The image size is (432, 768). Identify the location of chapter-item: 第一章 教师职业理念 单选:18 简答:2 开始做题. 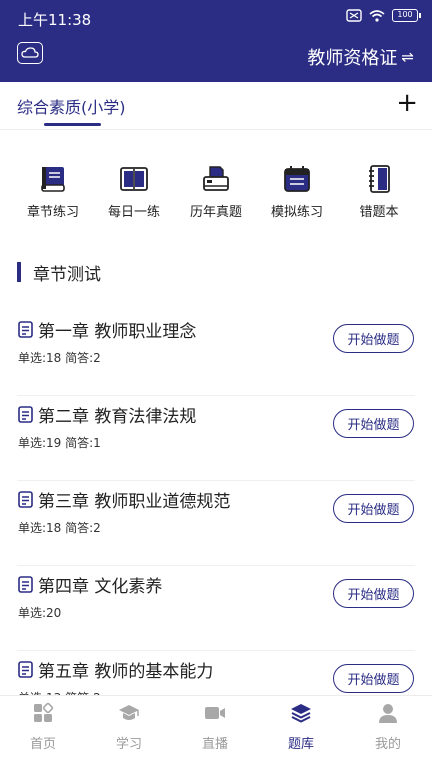
(216, 353).